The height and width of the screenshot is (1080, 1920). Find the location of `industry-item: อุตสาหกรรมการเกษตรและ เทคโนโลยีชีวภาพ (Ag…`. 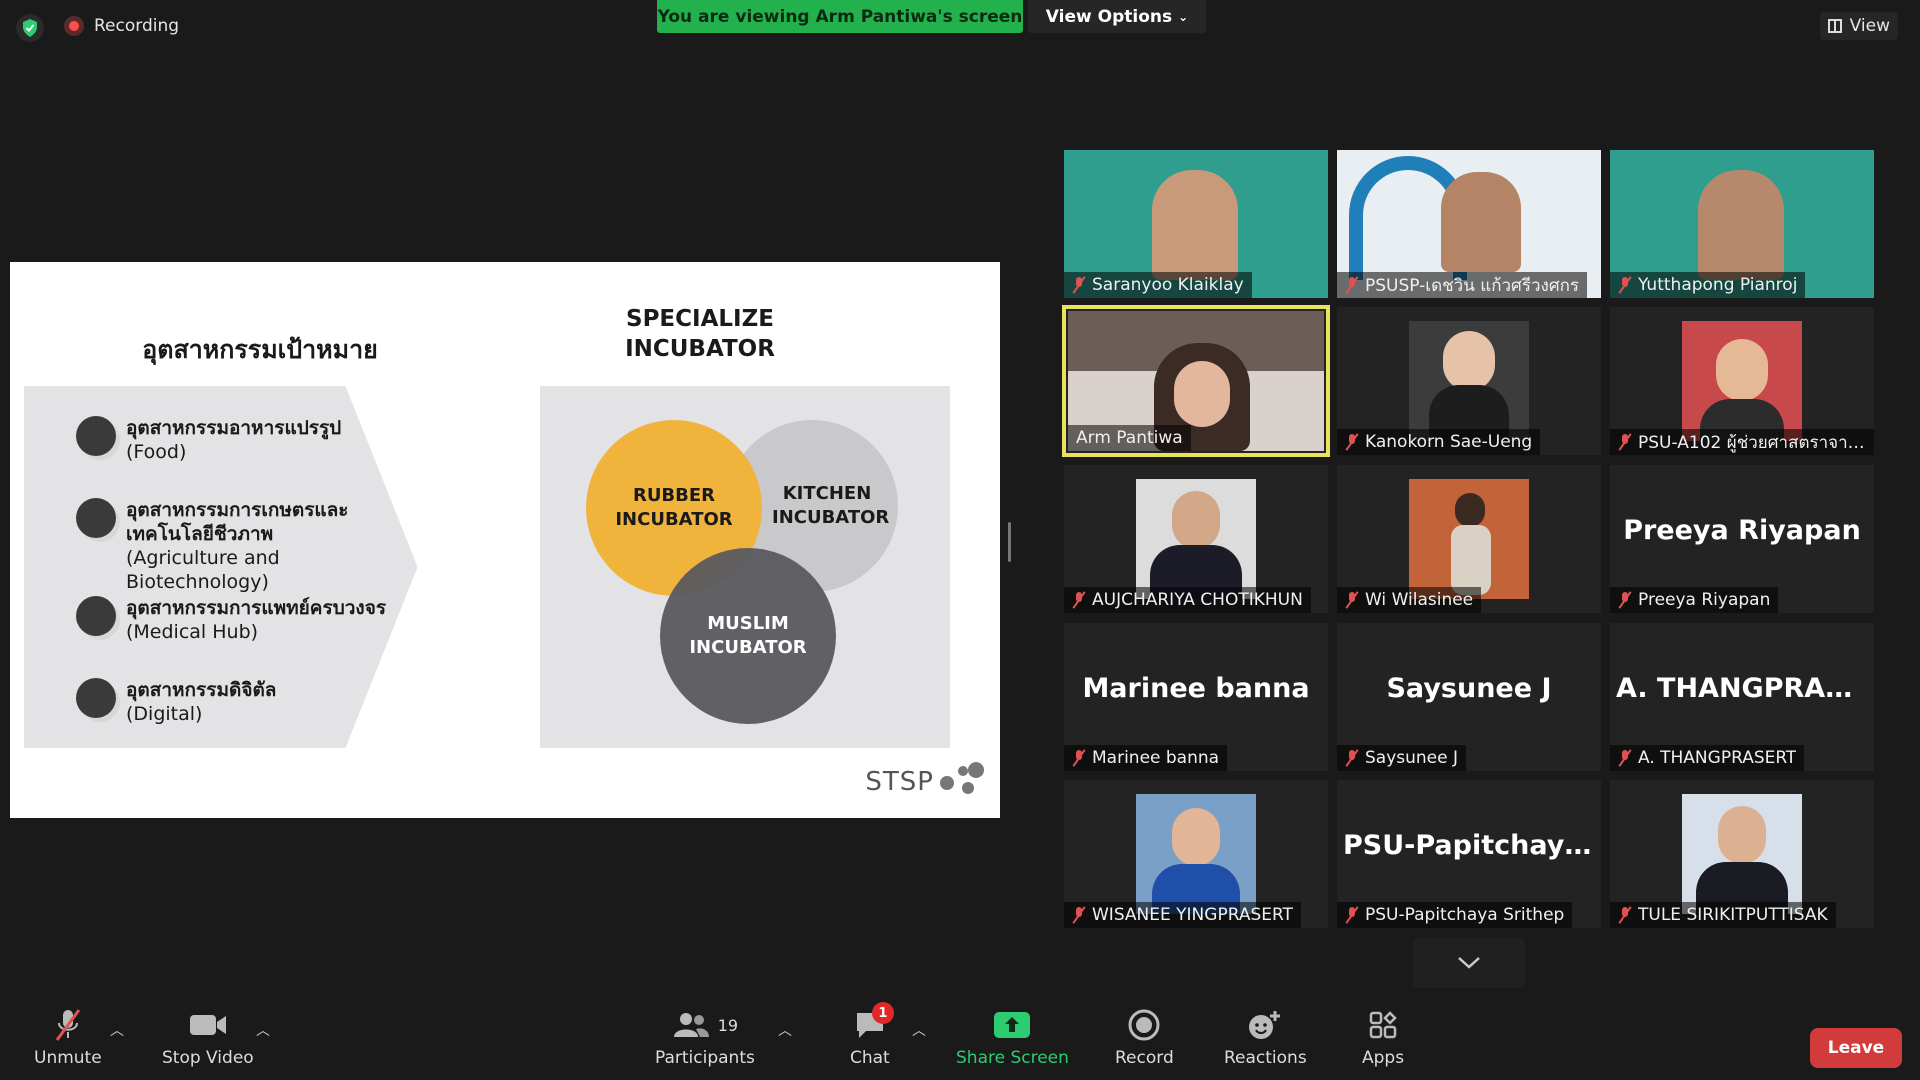

industry-item: อุตสาหกรรมการเกษตรและ เทคโนโลยีชีวภาพ (Ag… is located at coordinates (225, 546).